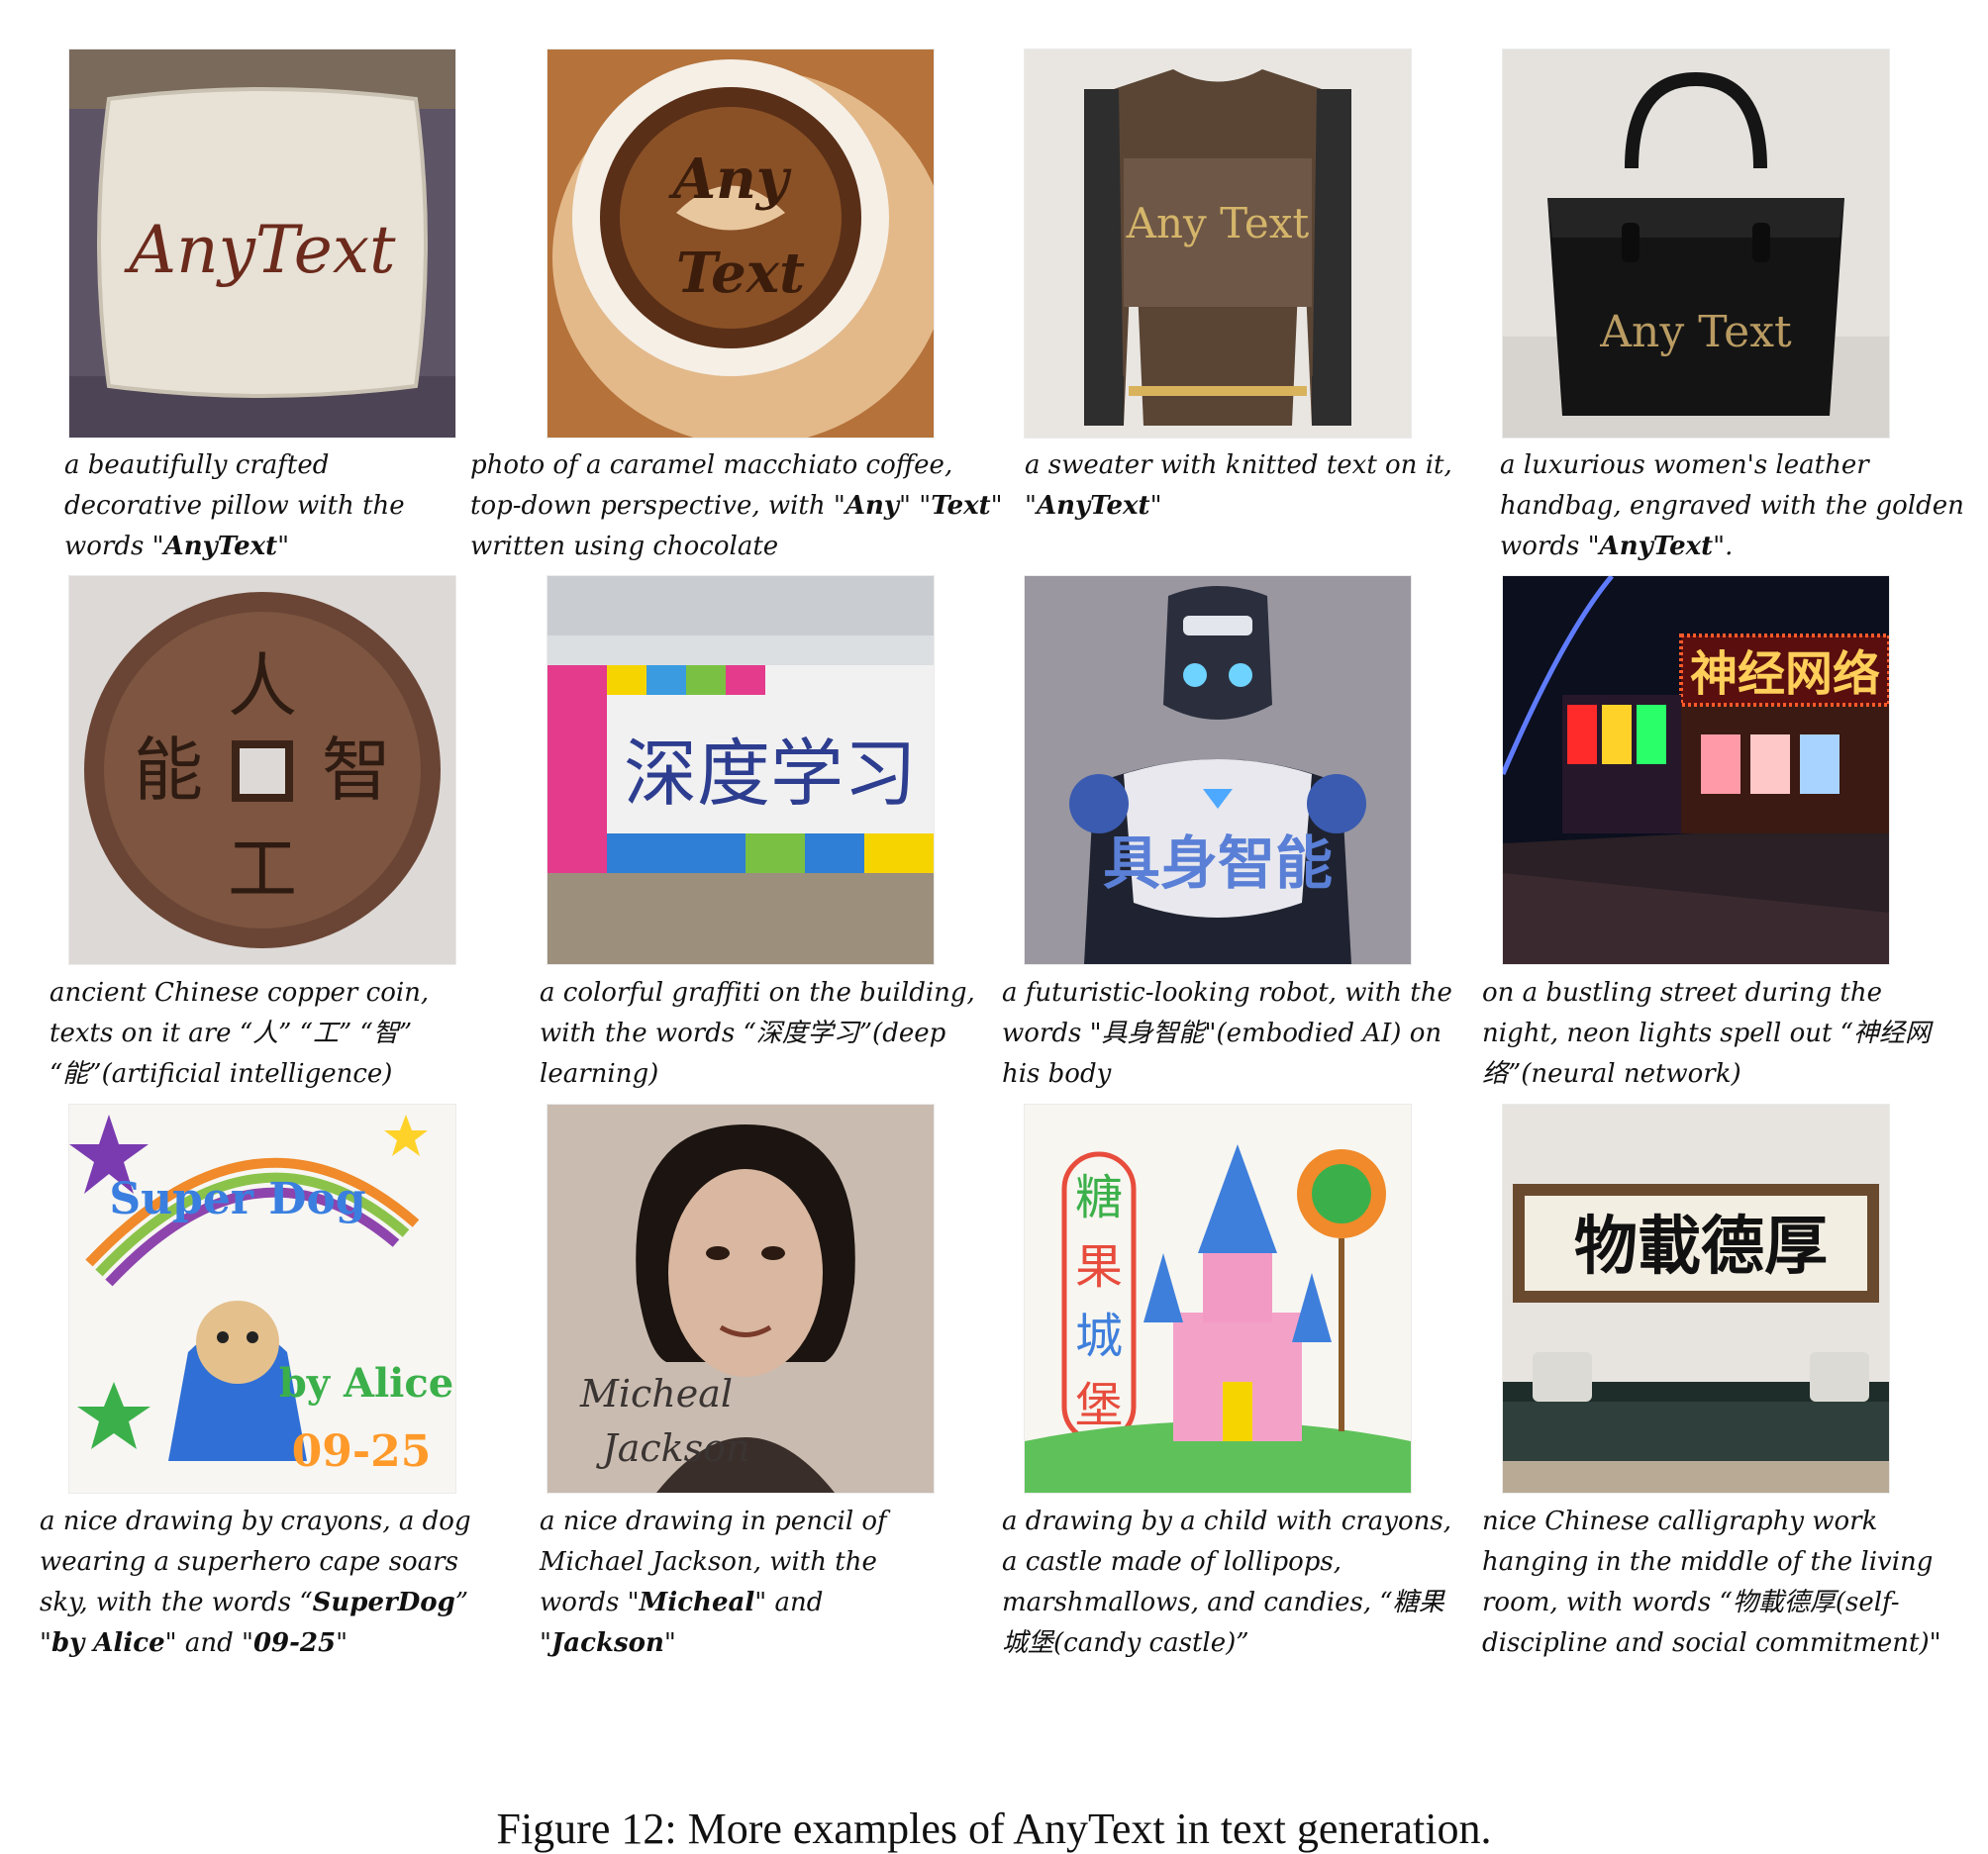 Image resolution: width=1988 pixels, height=1854 pixels. Describe the element at coordinates (730, 179) in the screenshot. I see `coffee-text-line1: Any` at that location.